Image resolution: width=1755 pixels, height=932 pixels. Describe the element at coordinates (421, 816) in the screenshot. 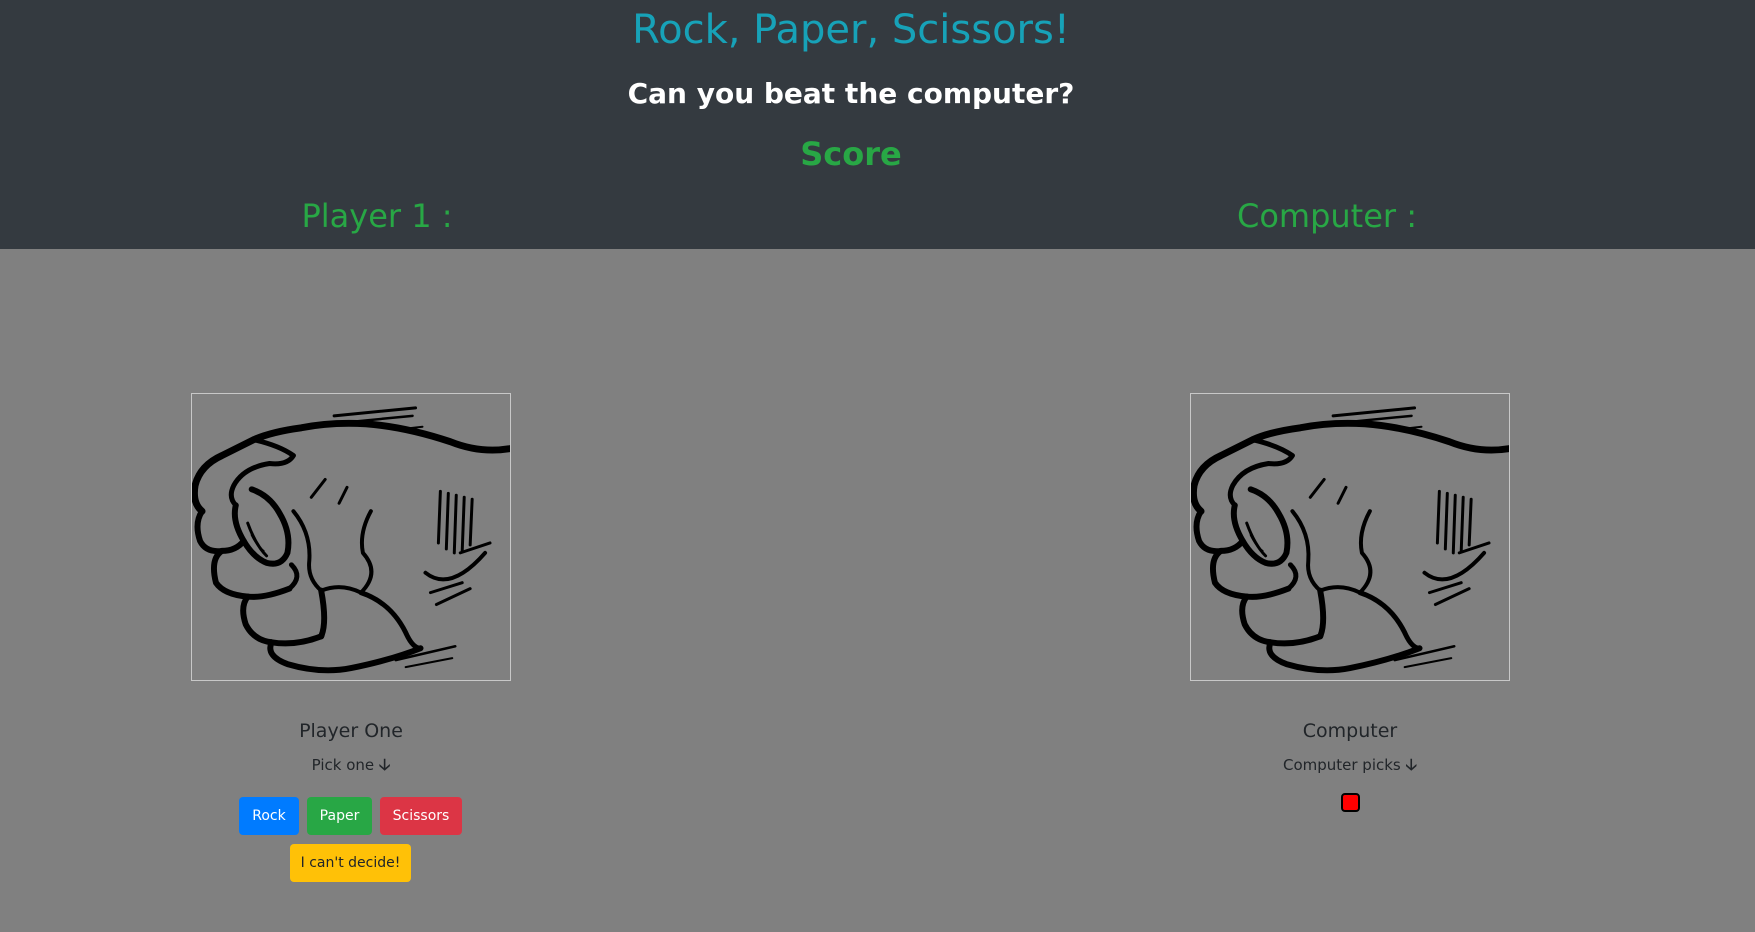

I see `scissors-button: Scissors` at that location.